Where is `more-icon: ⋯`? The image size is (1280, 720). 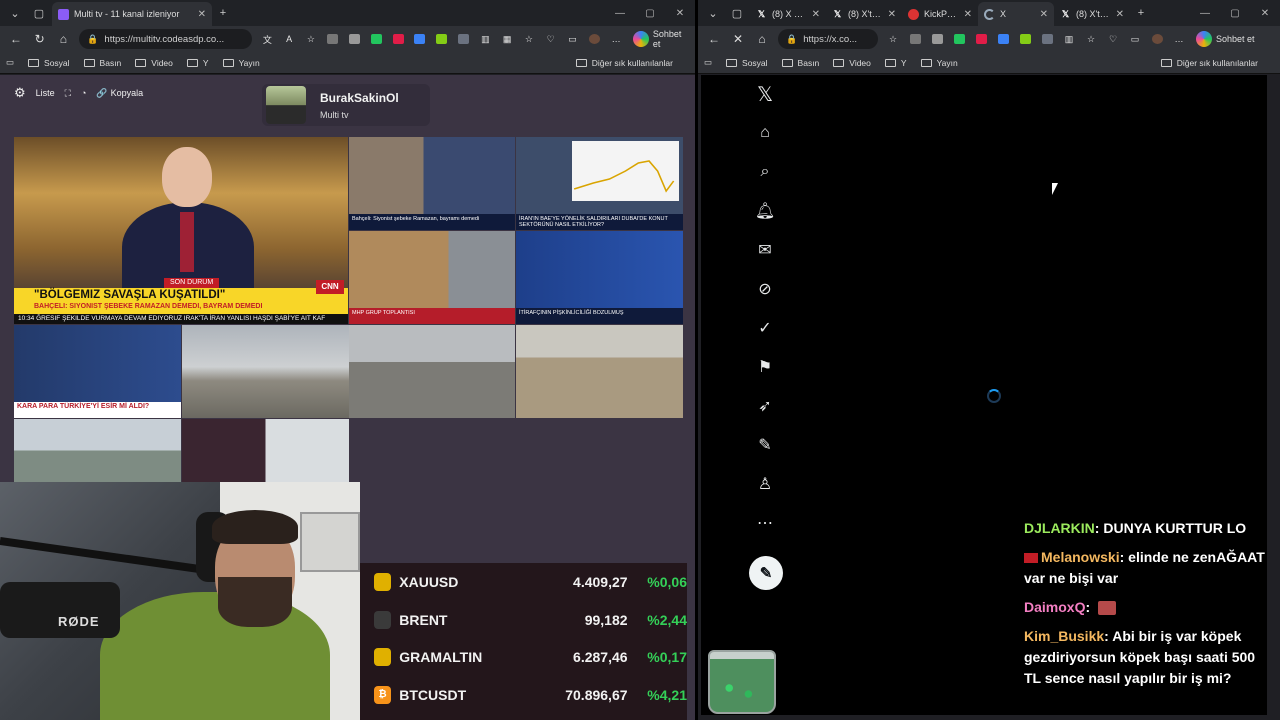
more-icon: ⋯ is located at coordinates (765, 523).